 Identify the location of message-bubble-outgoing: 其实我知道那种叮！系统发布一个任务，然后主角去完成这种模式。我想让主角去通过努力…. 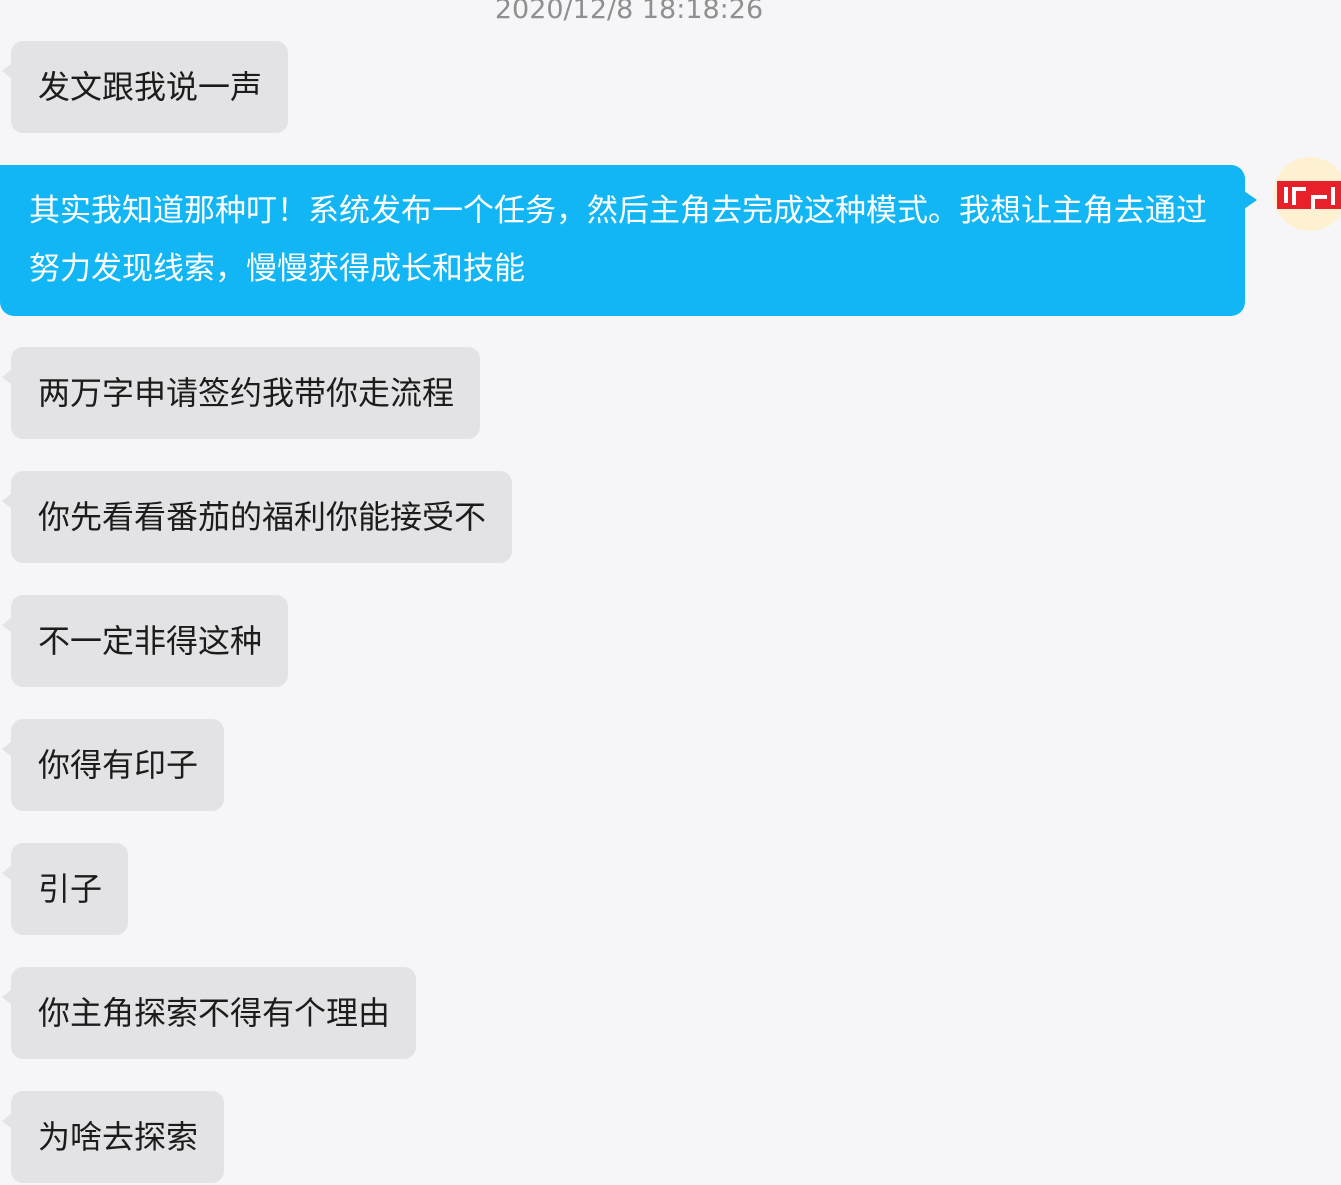
(628, 240).